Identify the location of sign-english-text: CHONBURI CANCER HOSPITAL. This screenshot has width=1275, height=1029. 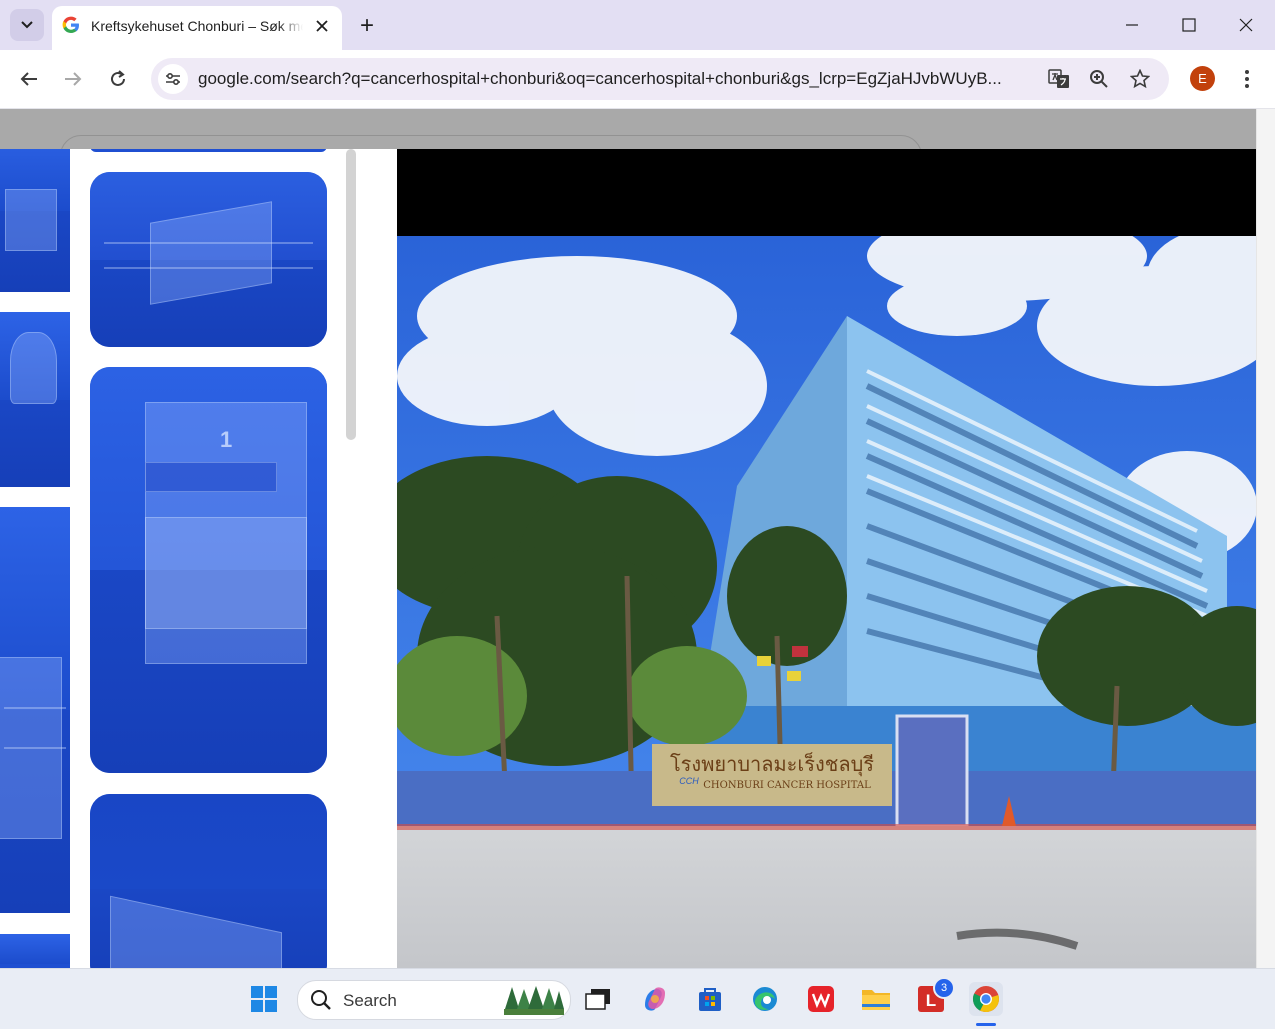
(787, 785).